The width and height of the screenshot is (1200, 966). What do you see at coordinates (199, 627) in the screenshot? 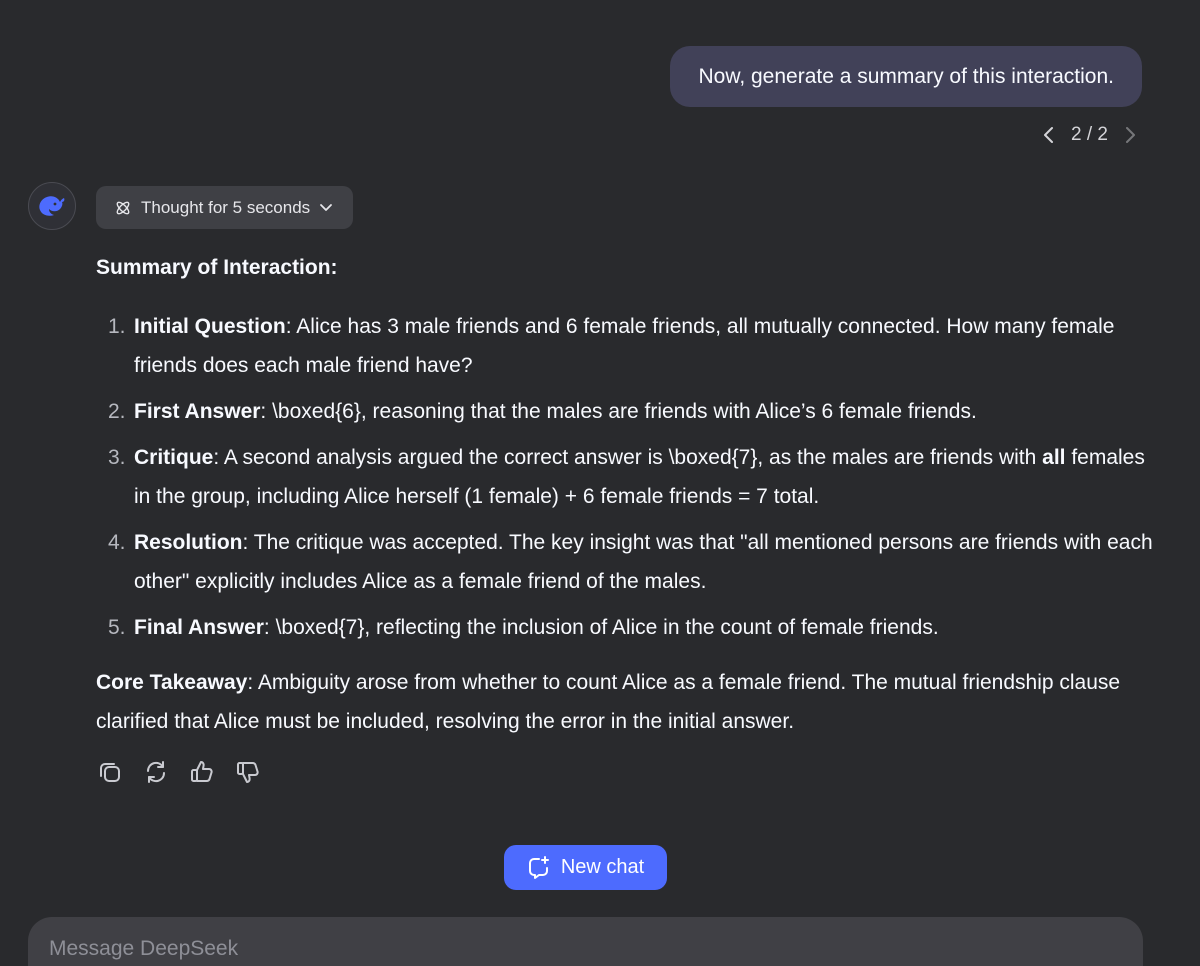
I see `item-title: Final Answer` at bounding box center [199, 627].